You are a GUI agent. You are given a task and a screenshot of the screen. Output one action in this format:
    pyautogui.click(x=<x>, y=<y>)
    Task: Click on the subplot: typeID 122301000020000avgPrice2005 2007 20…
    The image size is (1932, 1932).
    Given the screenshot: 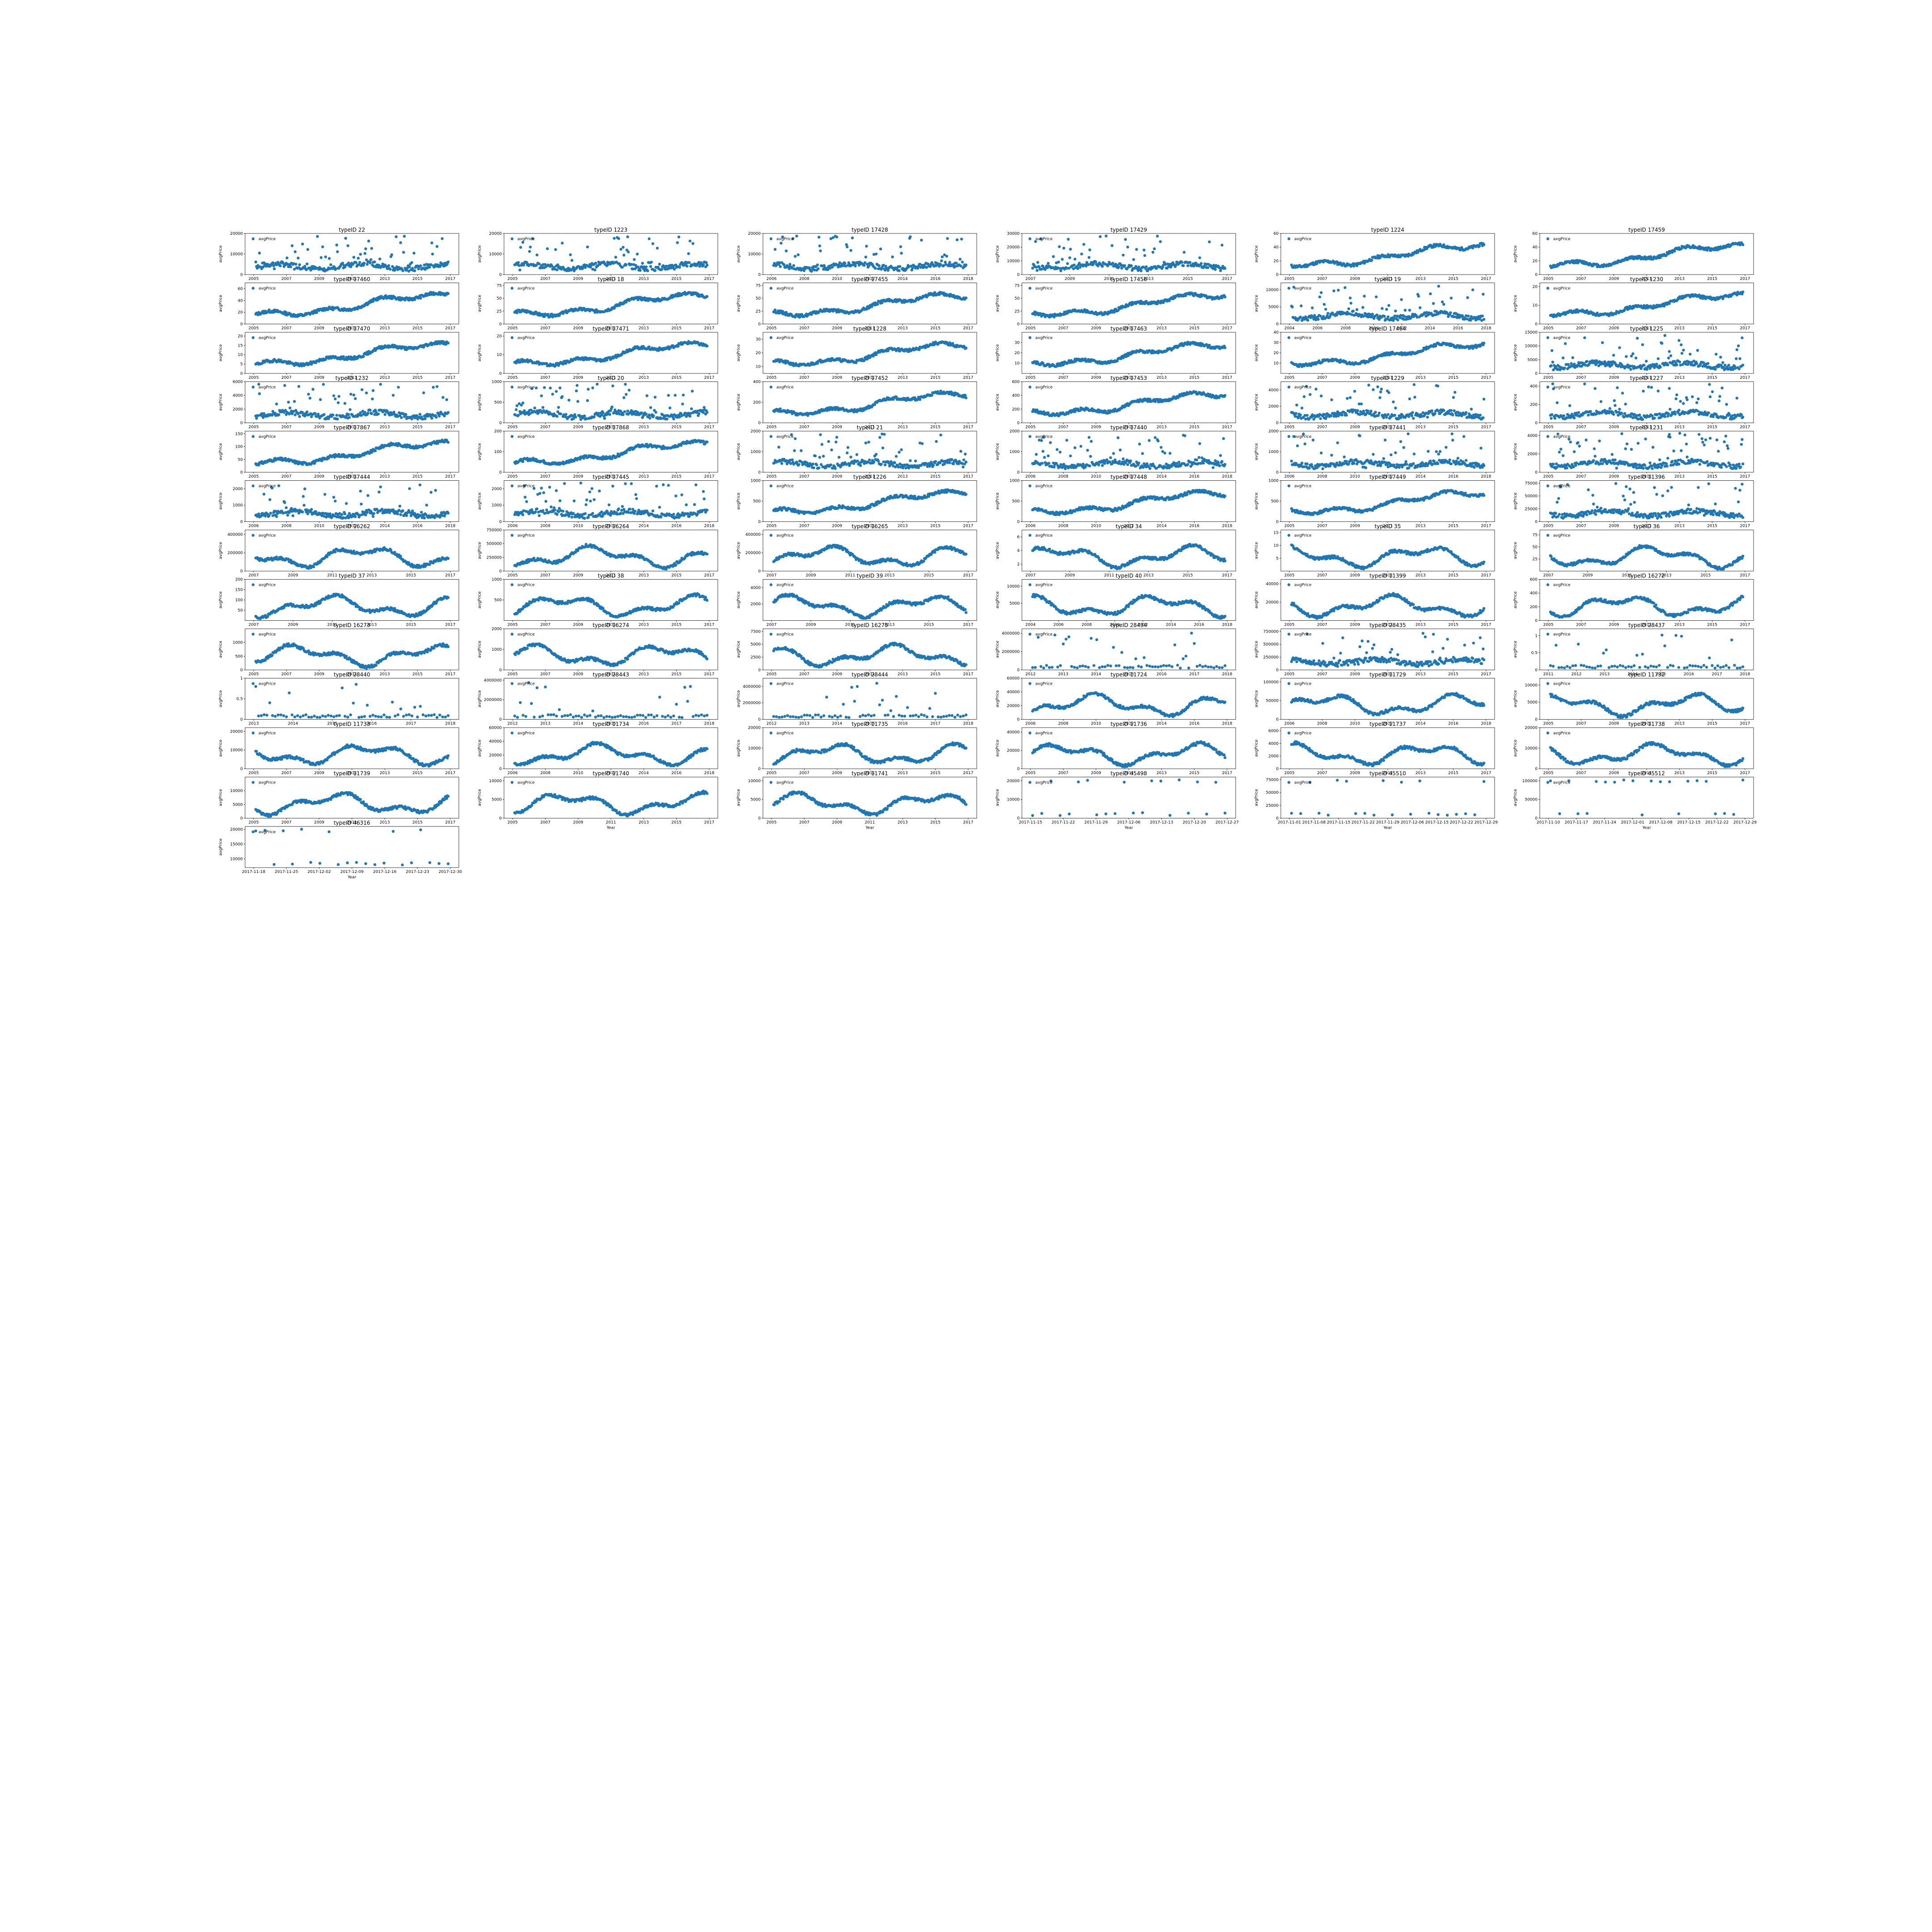 What is the action you would take?
    pyautogui.click(x=598, y=254)
    